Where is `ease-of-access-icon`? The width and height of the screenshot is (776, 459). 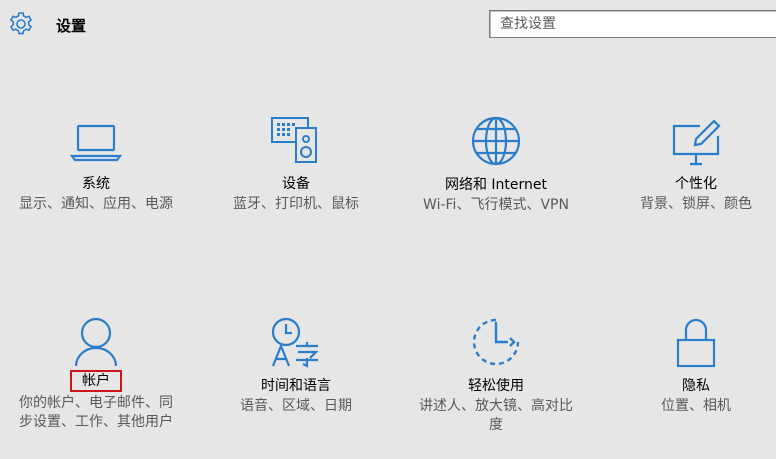
ease-of-access-icon is located at coordinates (496, 342).